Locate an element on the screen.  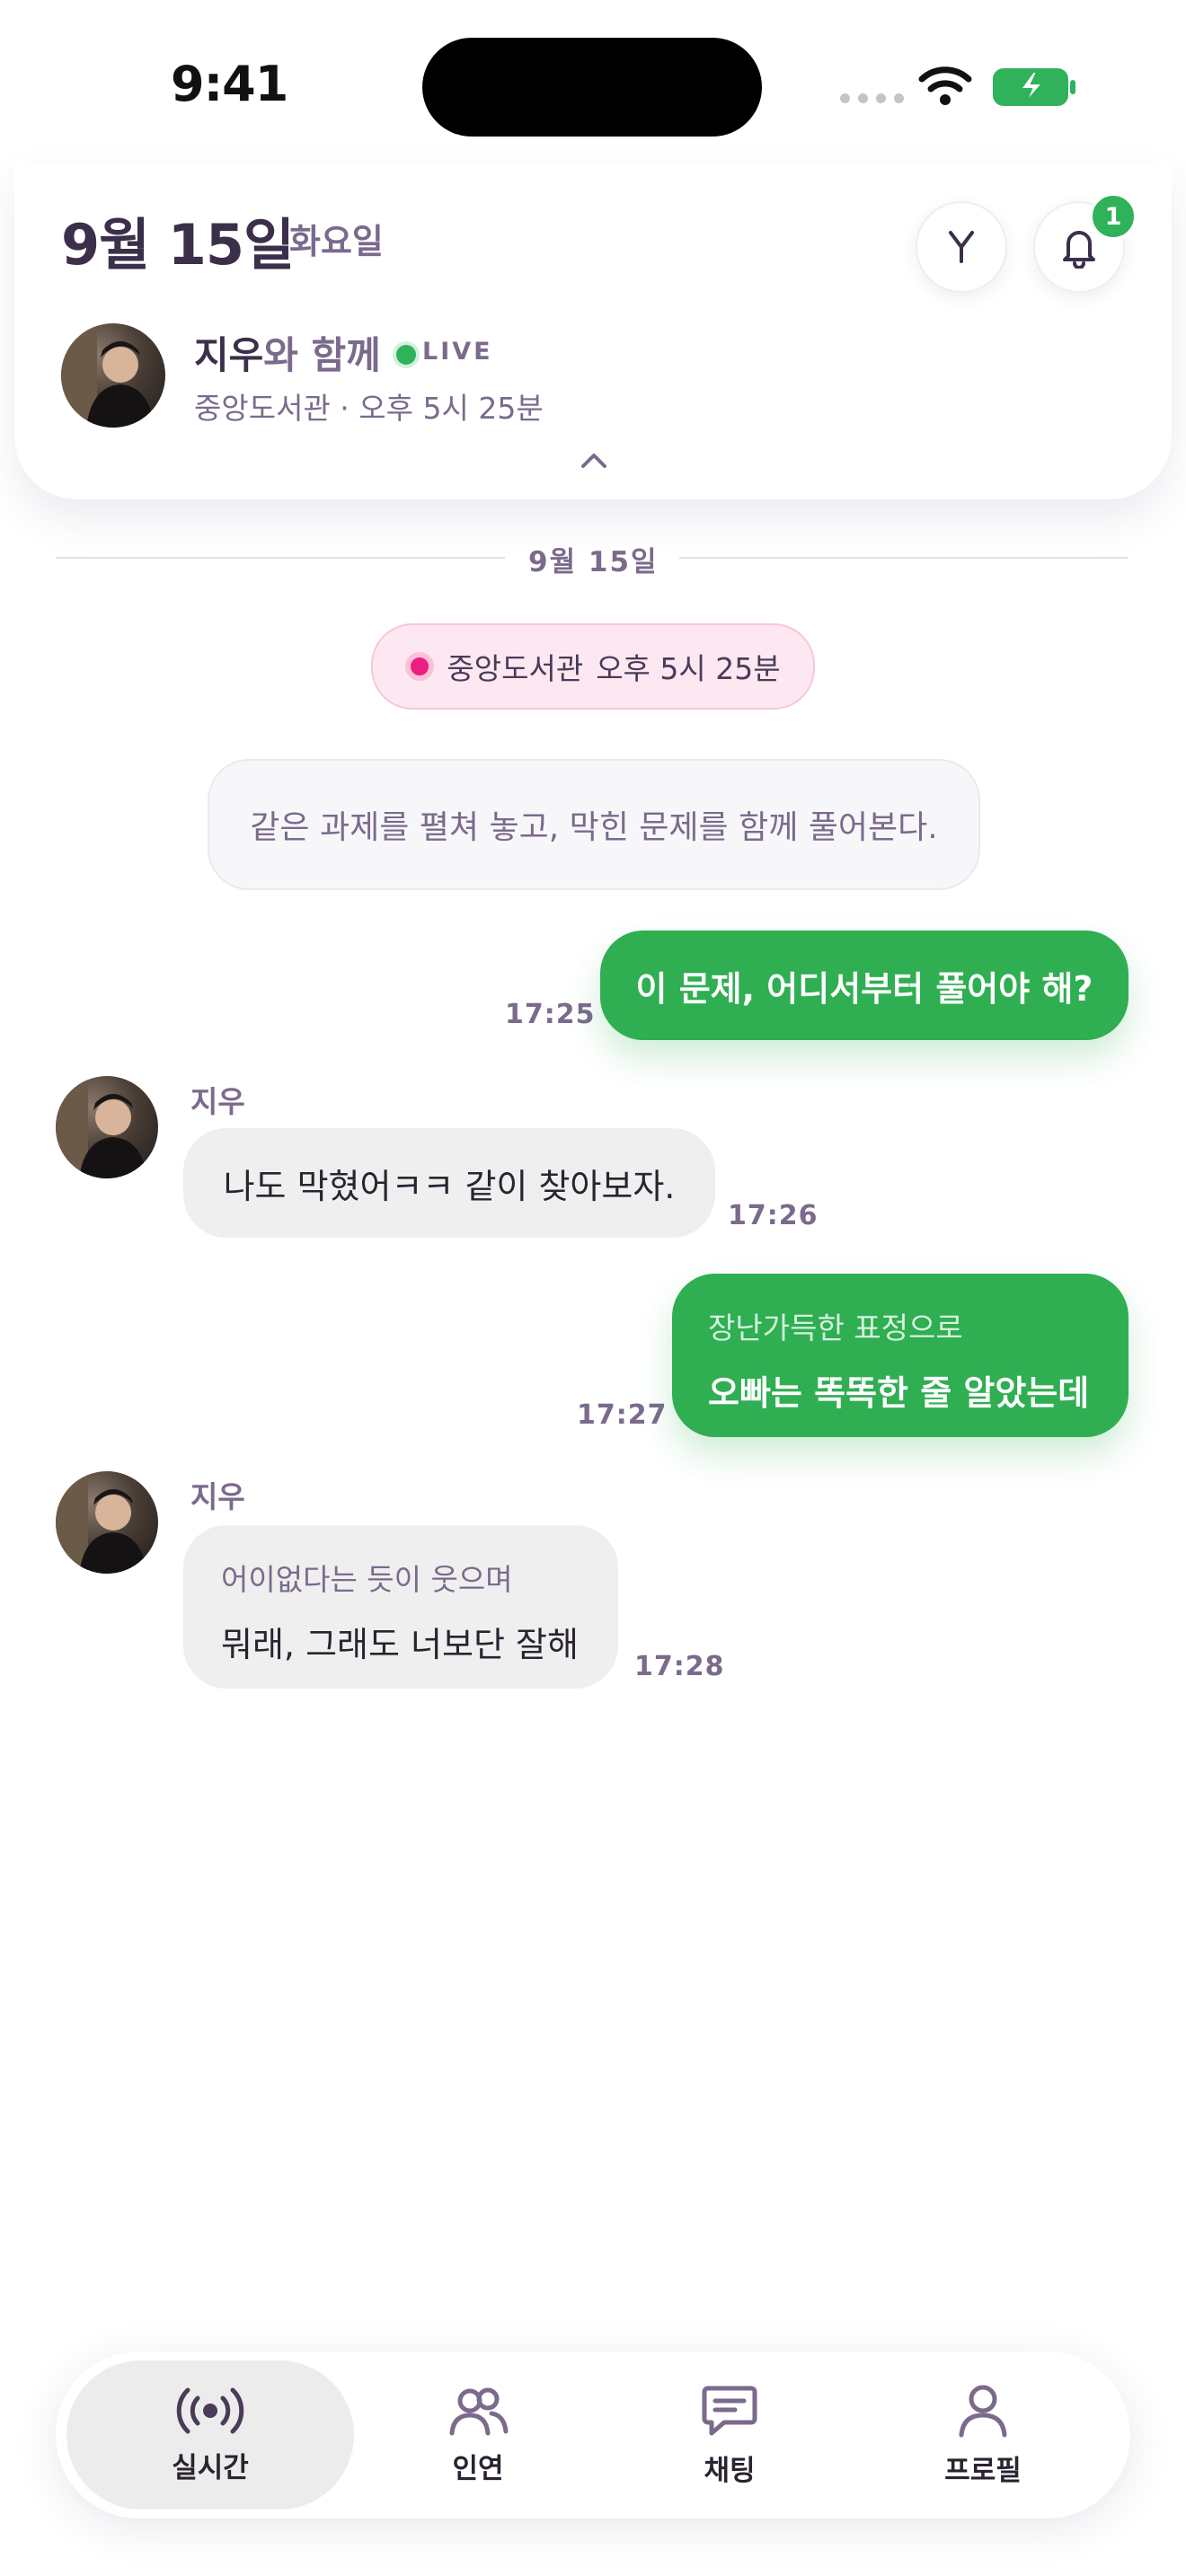
bell-icon is located at coordinates (1079, 250).